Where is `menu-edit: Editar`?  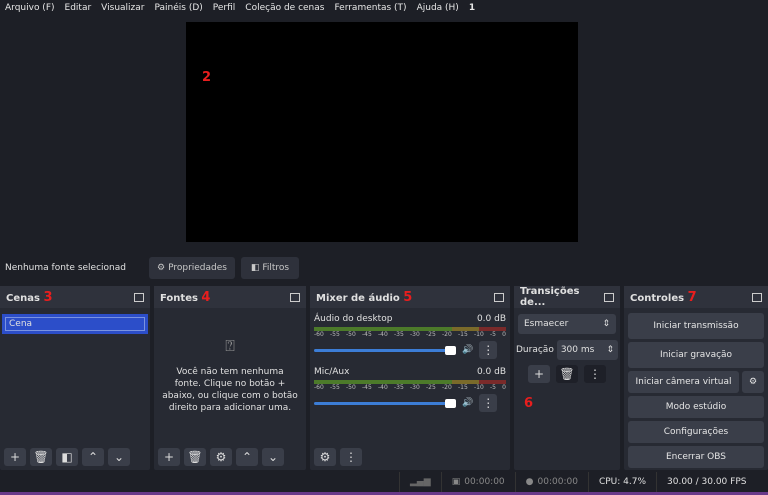 menu-edit: Editar is located at coordinates (78, 8).